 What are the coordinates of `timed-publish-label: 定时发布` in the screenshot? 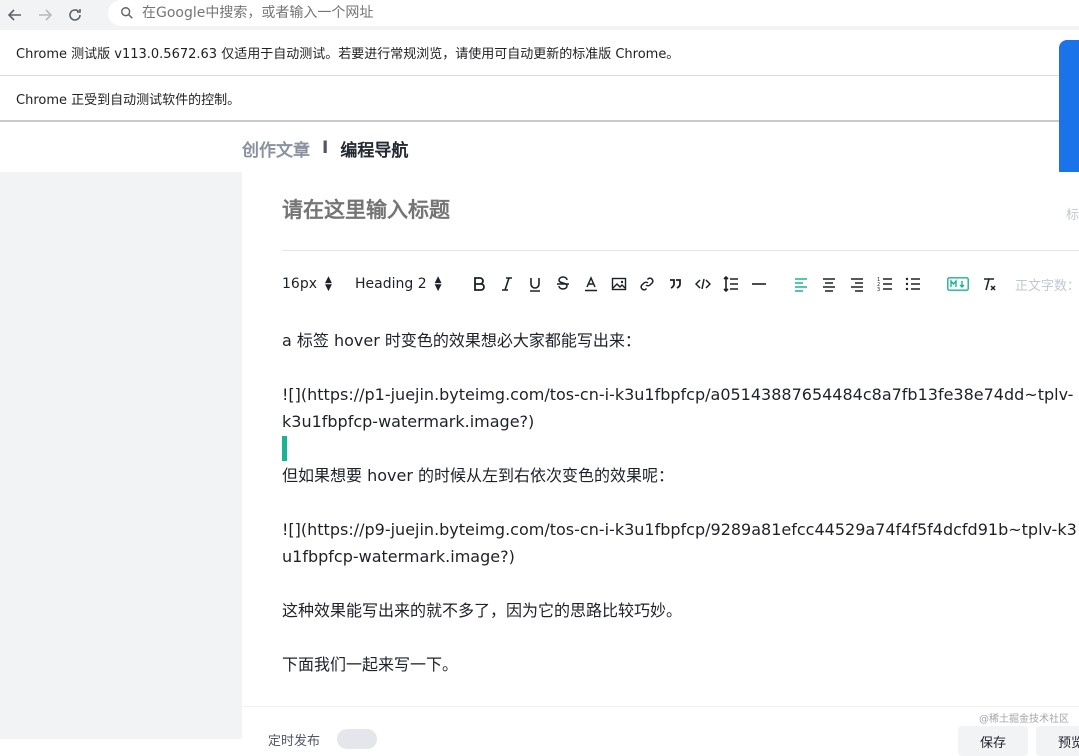 It's located at (294, 741).